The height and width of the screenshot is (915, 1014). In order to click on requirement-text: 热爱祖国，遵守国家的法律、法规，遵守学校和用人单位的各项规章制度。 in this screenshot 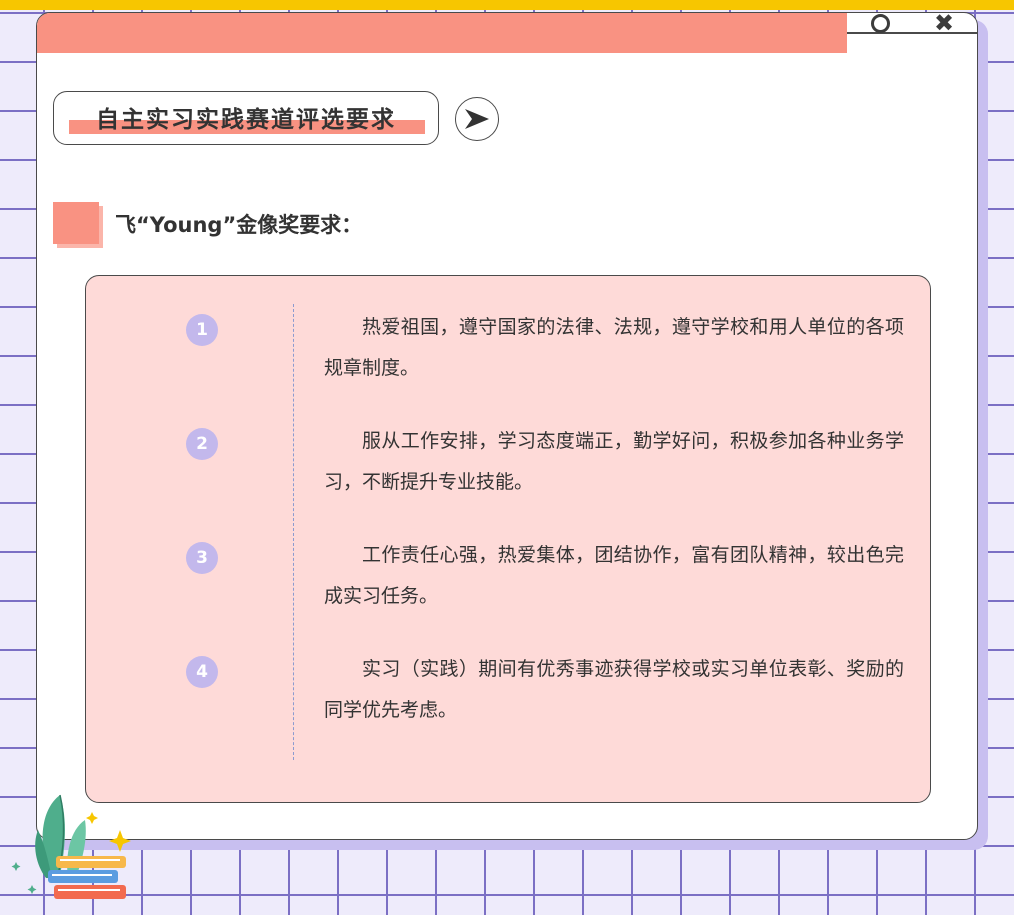, I will do `click(614, 347)`.